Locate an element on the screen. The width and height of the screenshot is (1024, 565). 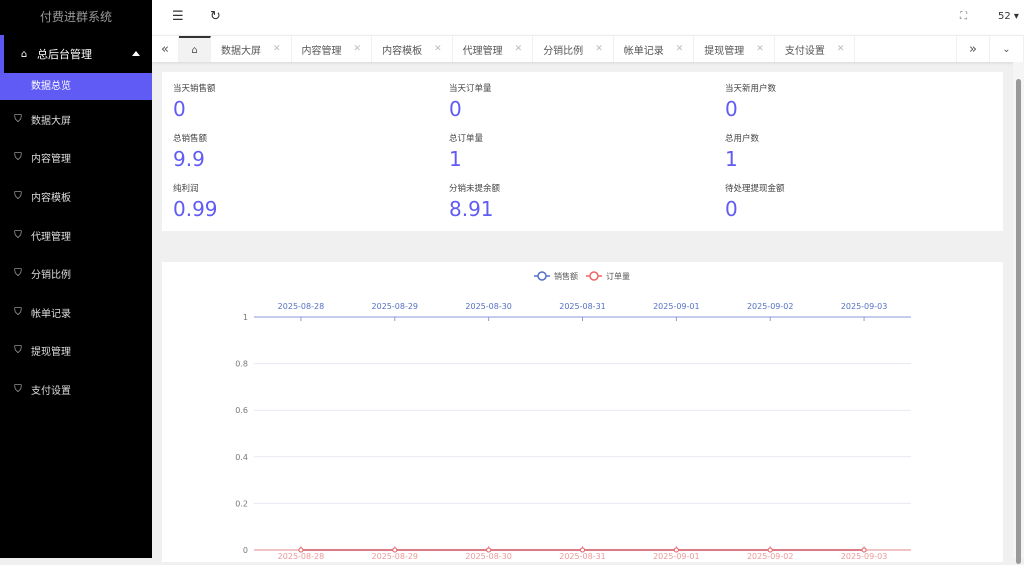
tab: 支付设置 ✕ is located at coordinates (815, 49).